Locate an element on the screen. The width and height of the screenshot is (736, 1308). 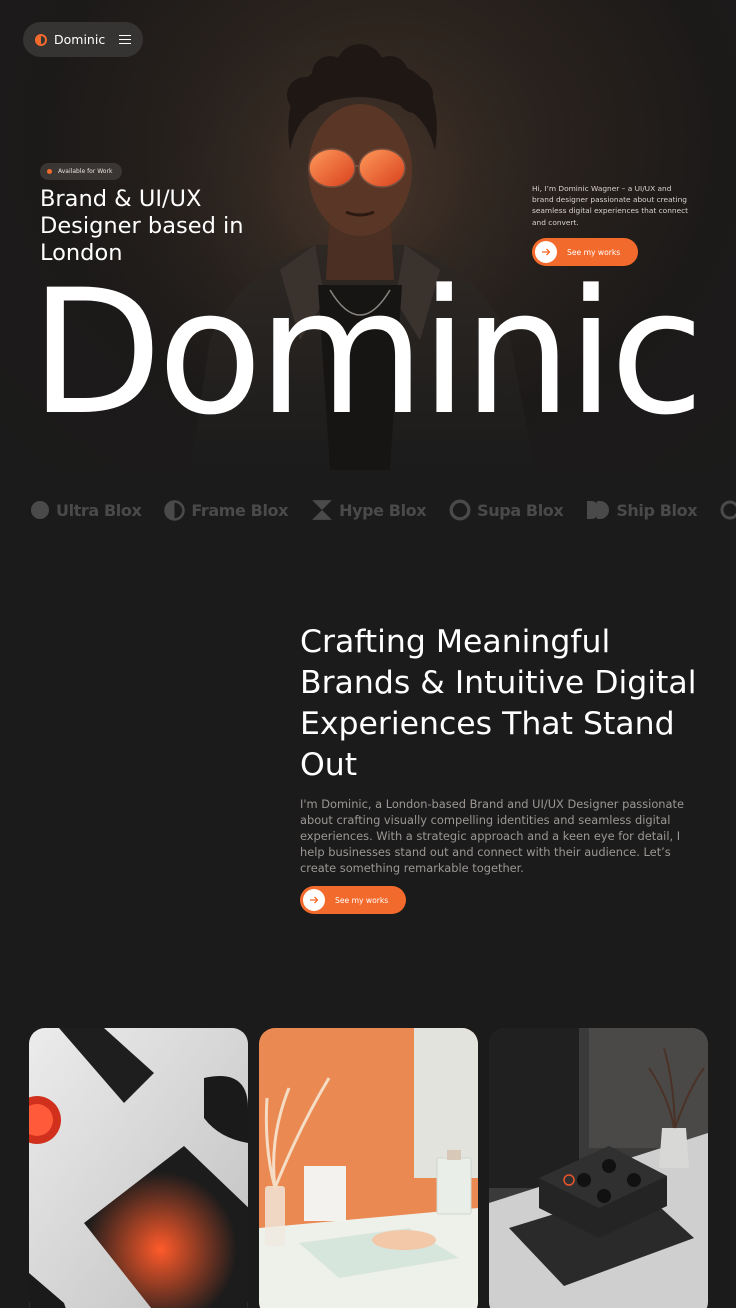
hamburger-menu-icon is located at coordinates (125, 39).